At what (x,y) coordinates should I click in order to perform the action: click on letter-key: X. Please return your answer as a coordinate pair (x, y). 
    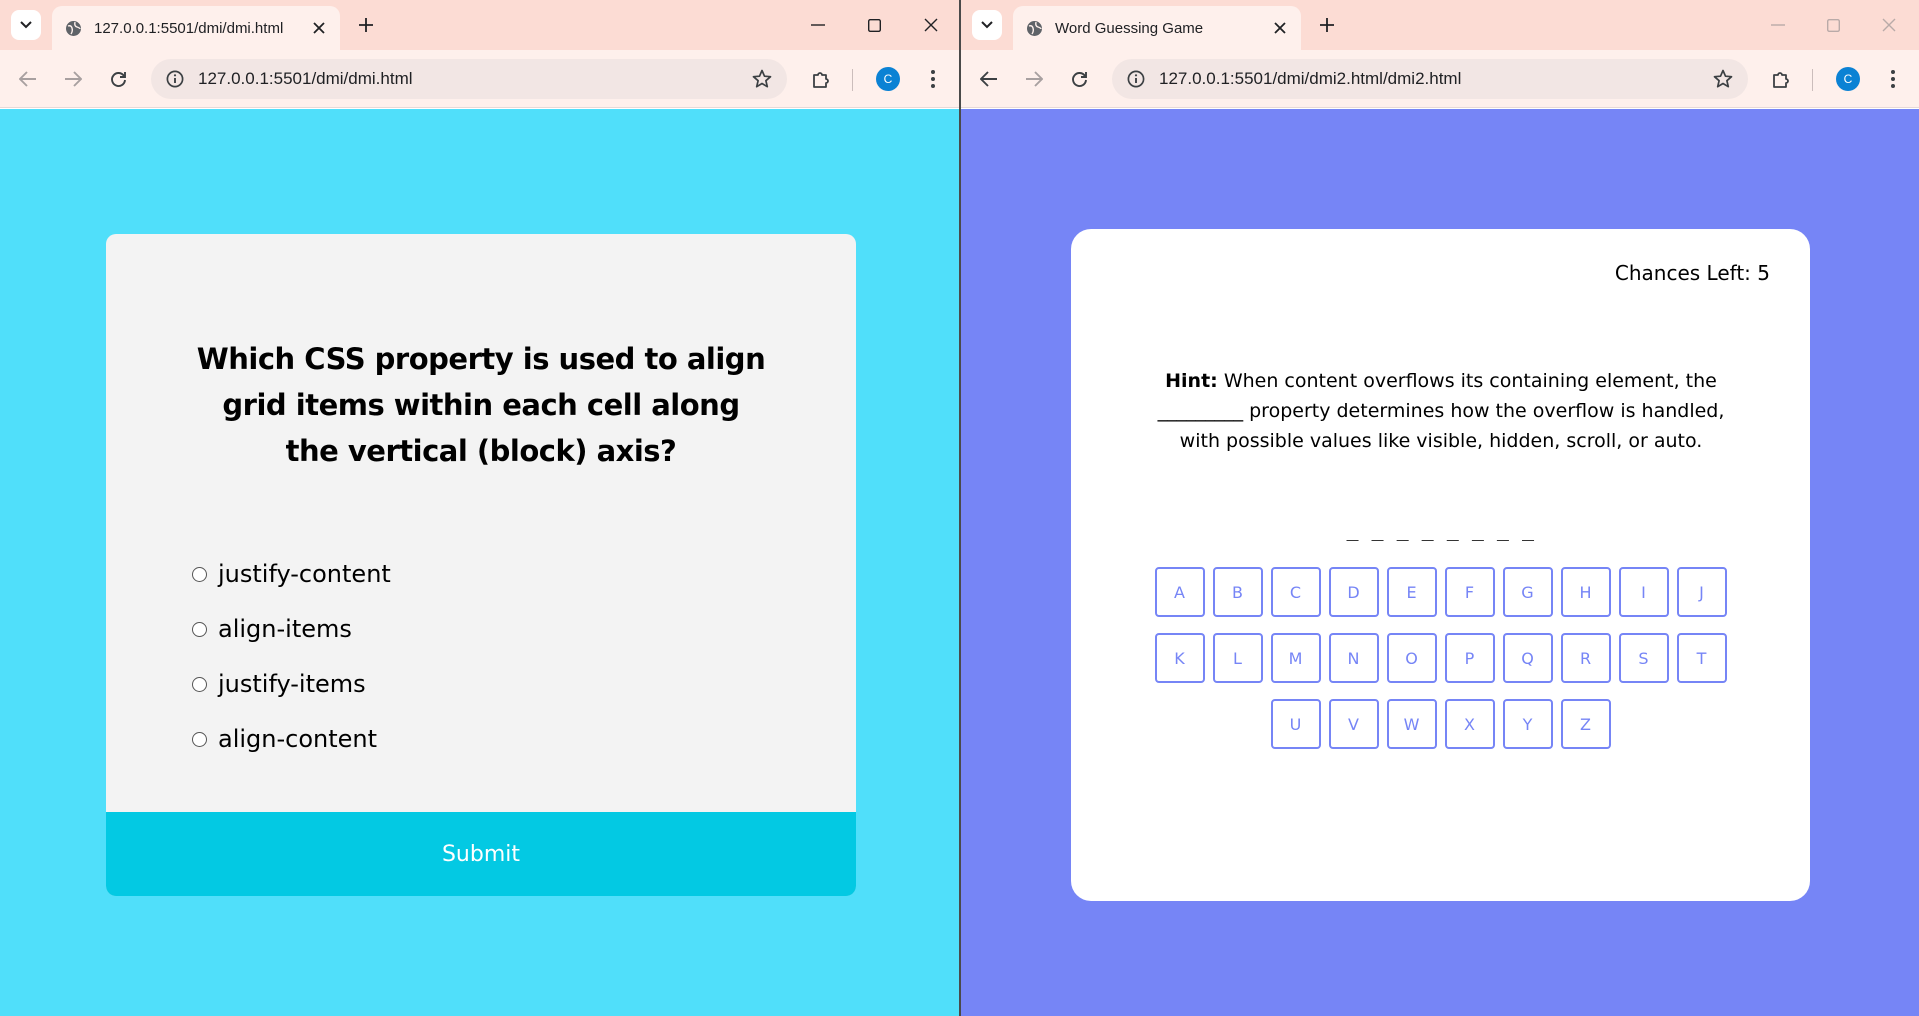
    Looking at the image, I should click on (1469, 724).